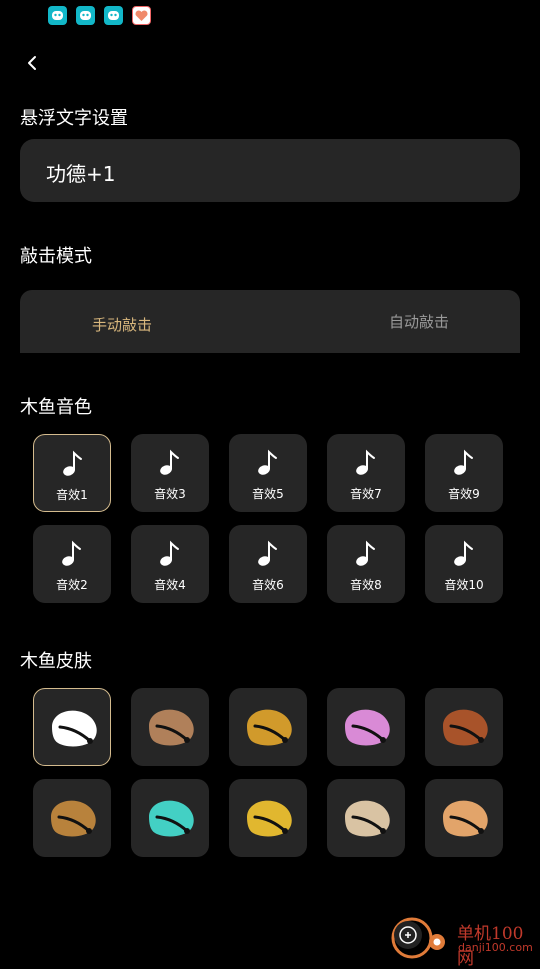 The image size is (540, 969). I want to click on sound-label: 音效8, so click(366, 585).